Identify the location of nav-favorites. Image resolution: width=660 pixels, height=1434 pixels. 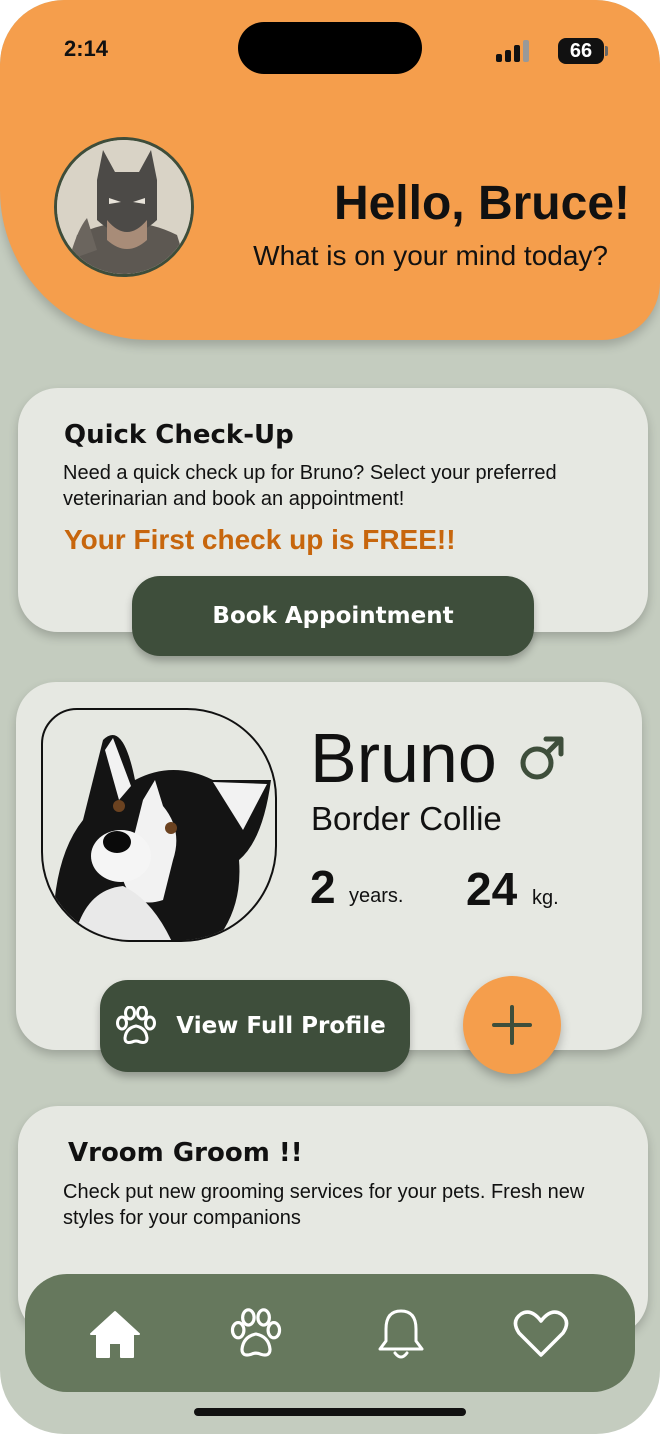
(541, 1334).